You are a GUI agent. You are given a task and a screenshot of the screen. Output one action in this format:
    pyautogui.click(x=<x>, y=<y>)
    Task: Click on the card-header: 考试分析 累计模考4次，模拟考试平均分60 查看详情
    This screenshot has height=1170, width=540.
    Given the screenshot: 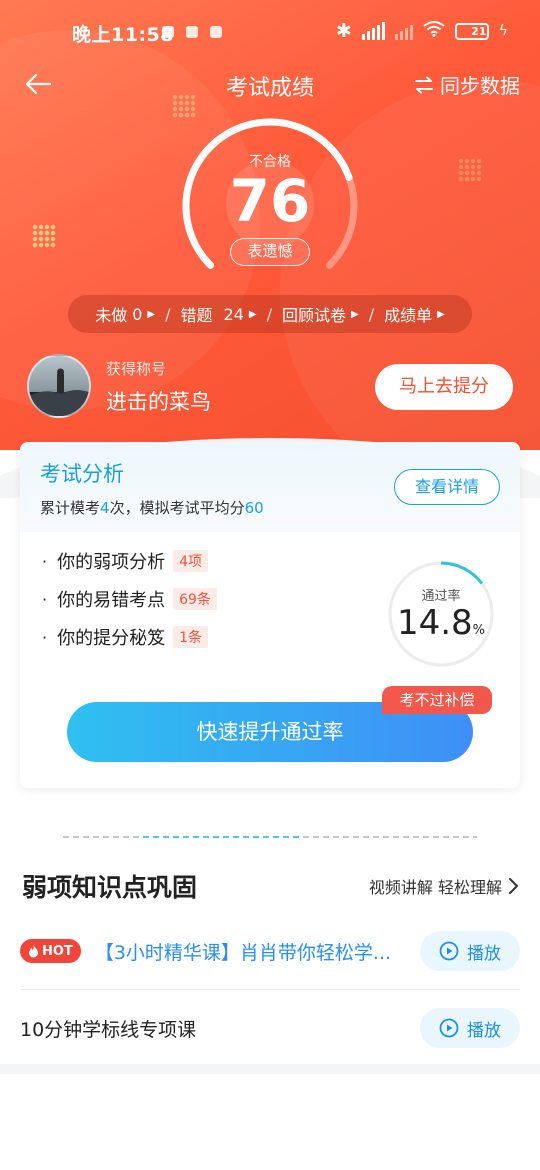 What is the action you would take?
    pyautogui.click(x=270, y=487)
    